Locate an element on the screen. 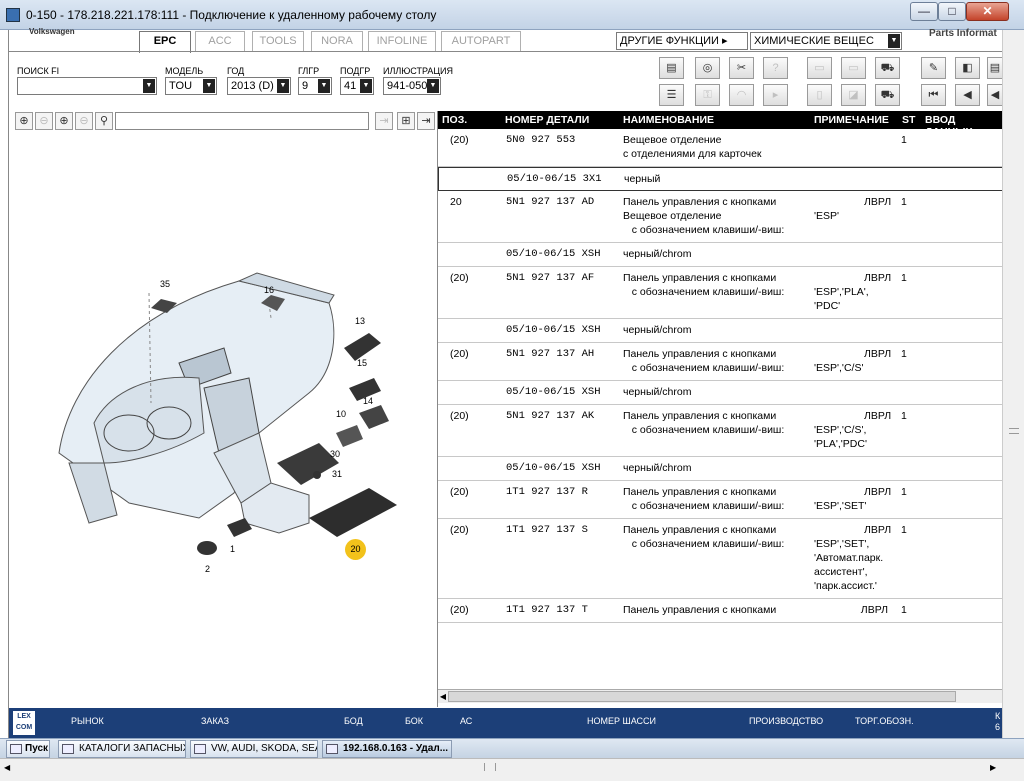 Image resolution: width=1024 pixels, height=781 pixels. help-icon: ? is located at coordinates (775, 68).